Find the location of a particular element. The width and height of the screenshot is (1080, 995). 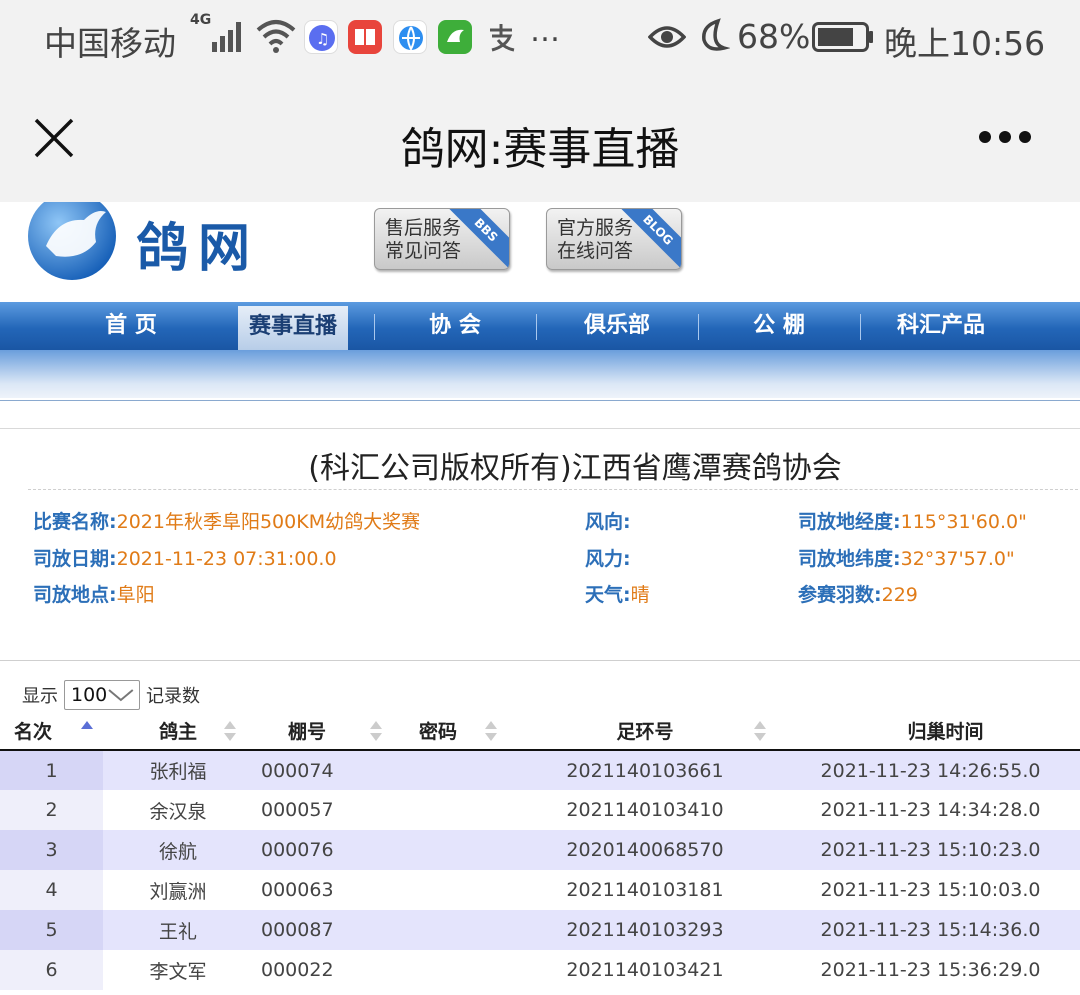

clock: 晚上10:56 is located at coordinates (965, 43).